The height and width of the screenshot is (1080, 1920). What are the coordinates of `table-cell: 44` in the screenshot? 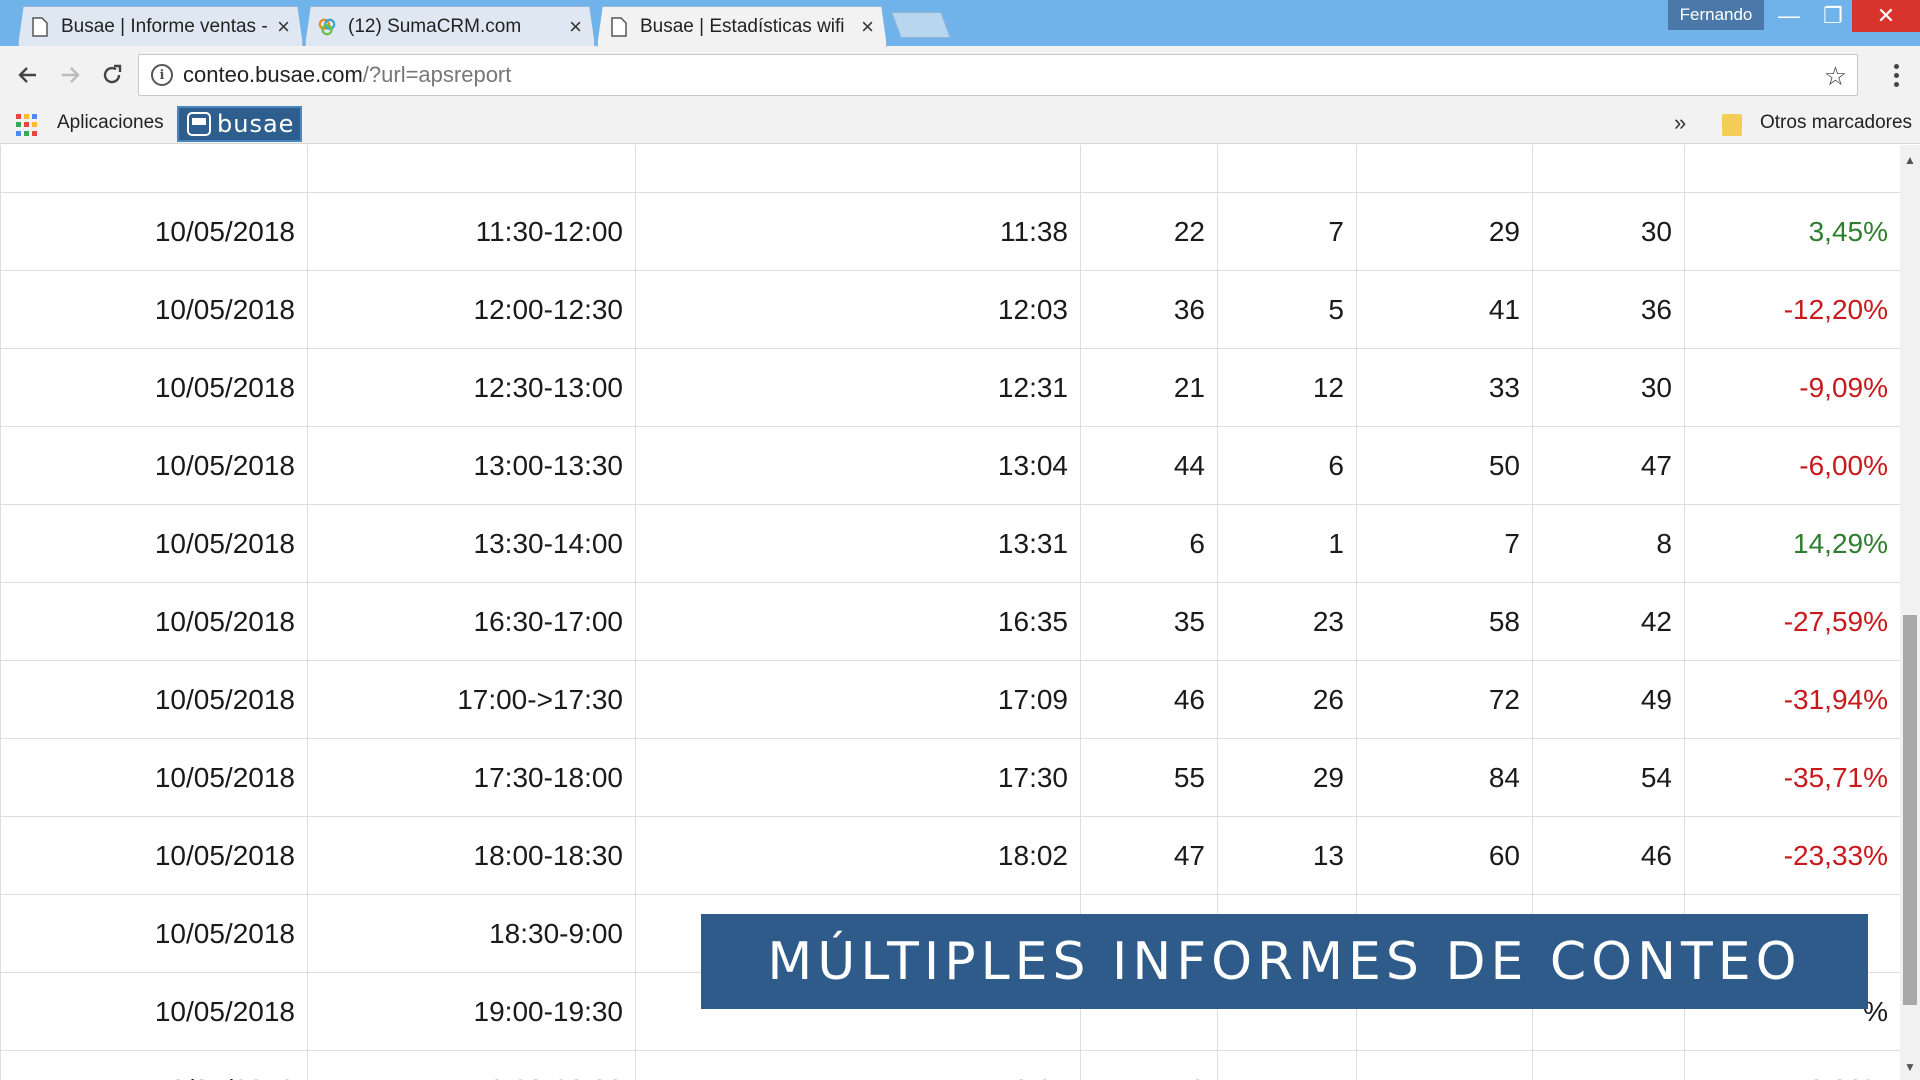 It's located at (1149, 465).